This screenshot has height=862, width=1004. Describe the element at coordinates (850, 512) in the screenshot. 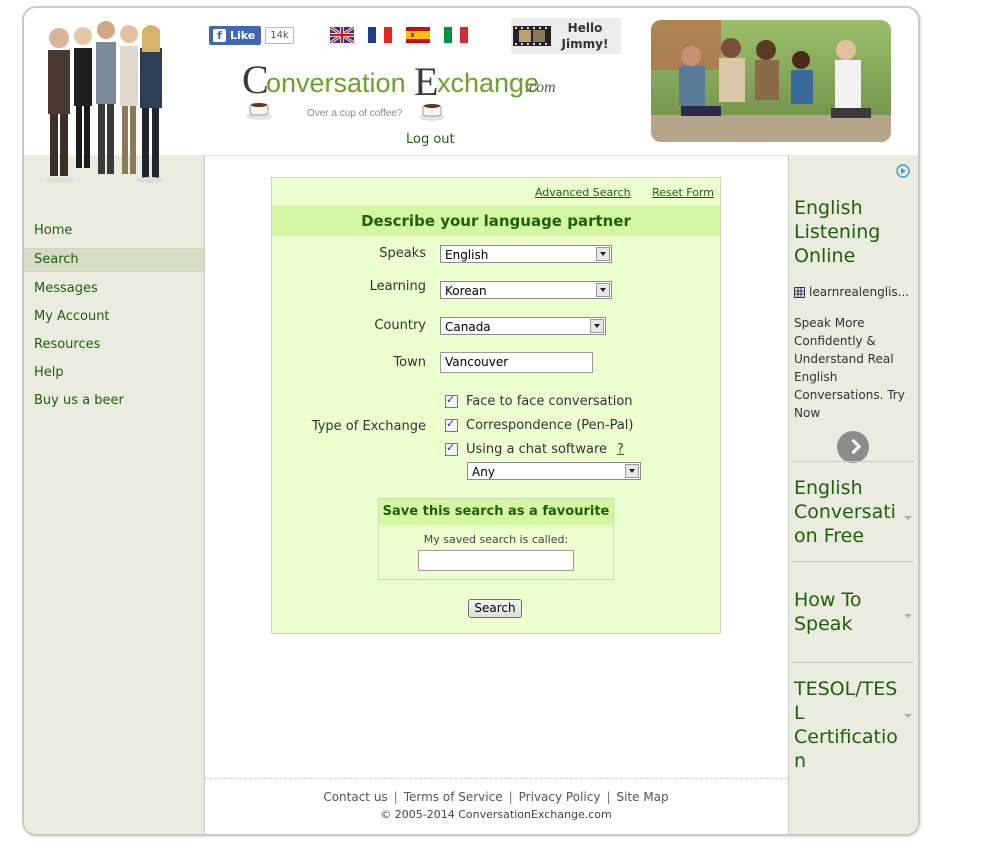

I see `ad-link-conversation: English Conversation Free` at that location.